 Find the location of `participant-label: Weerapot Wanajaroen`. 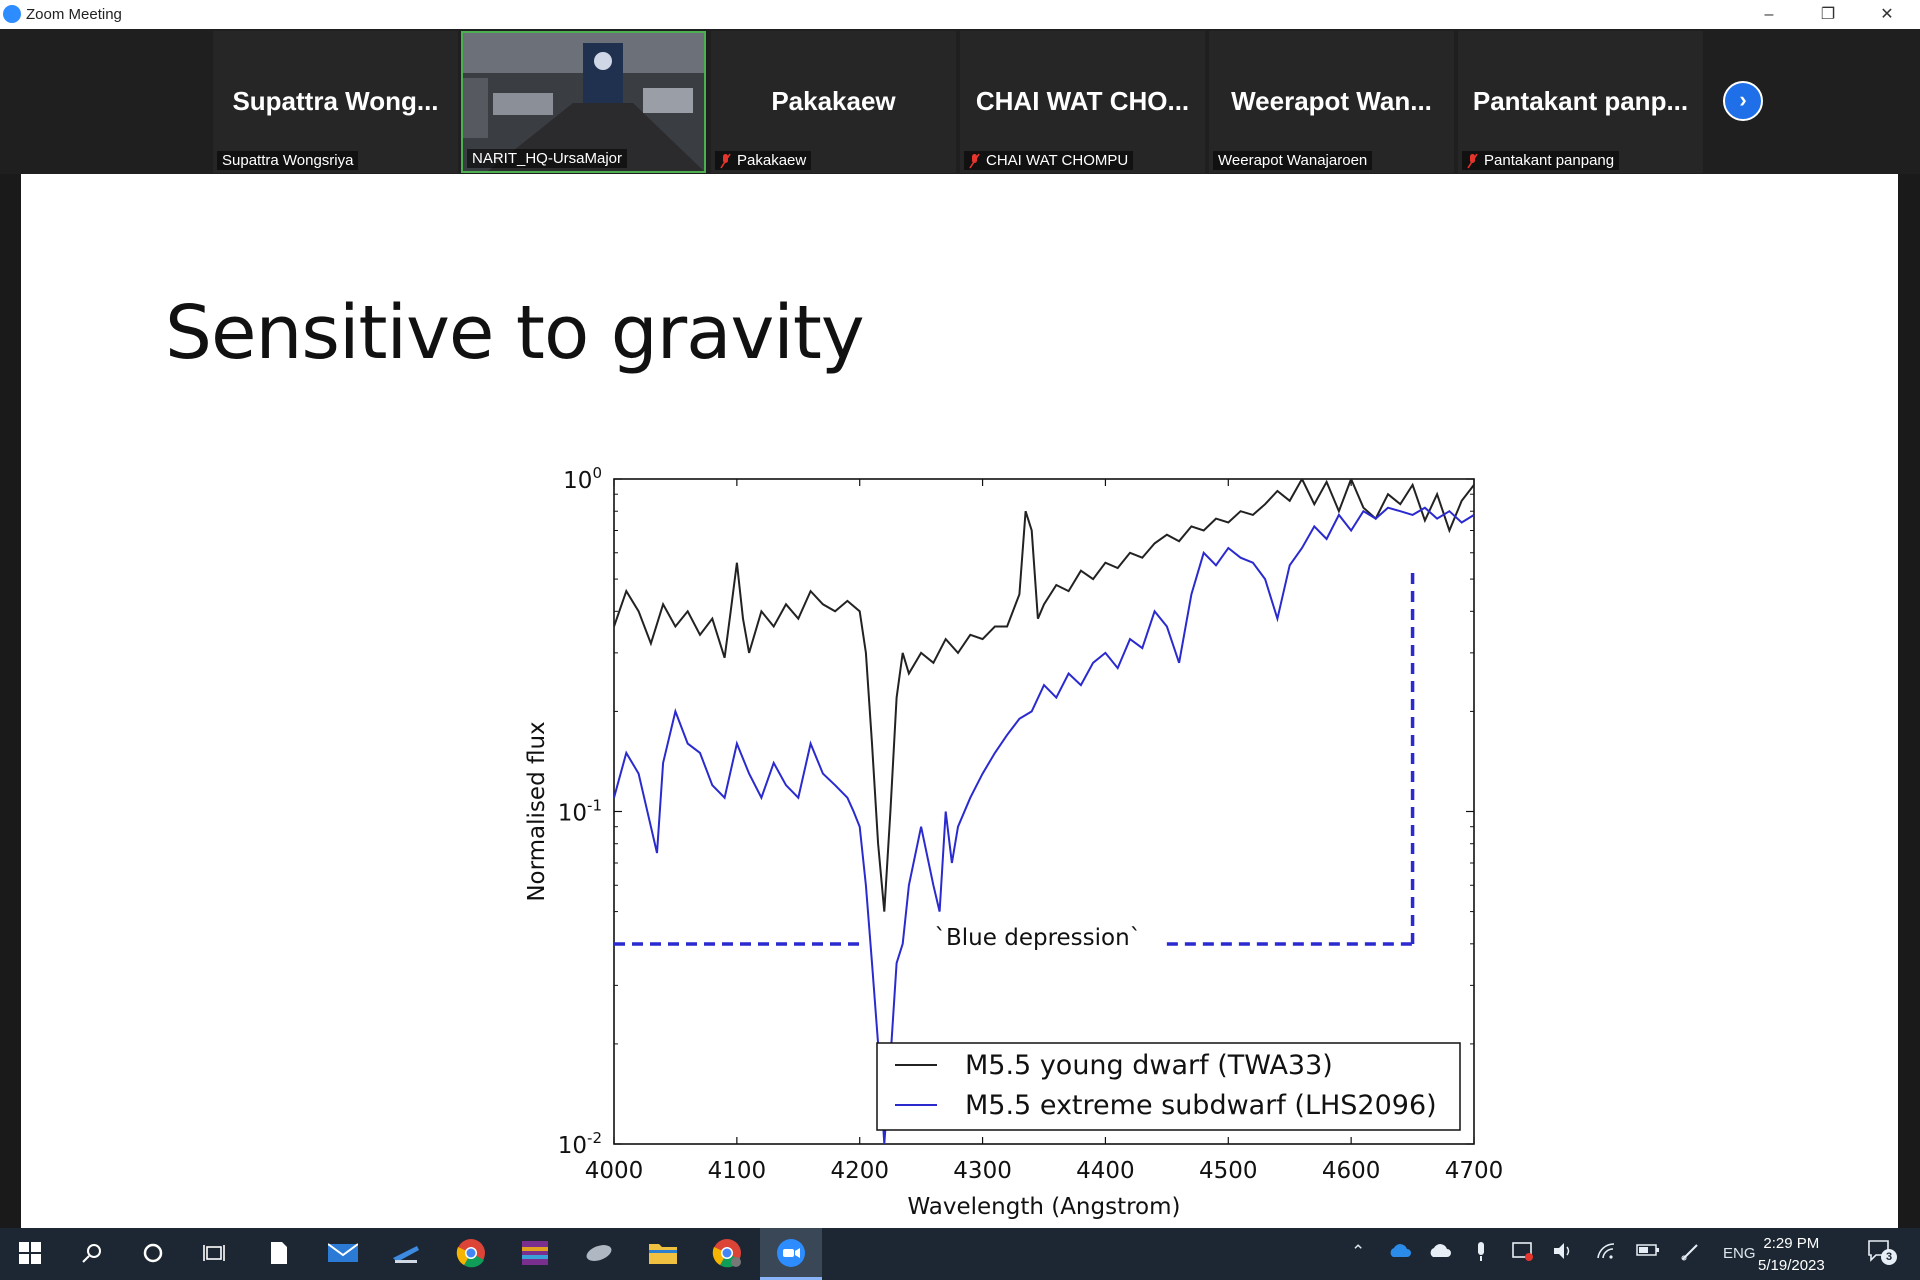

participant-label: Weerapot Wanajaroen is located at coordinates (1293, 160).